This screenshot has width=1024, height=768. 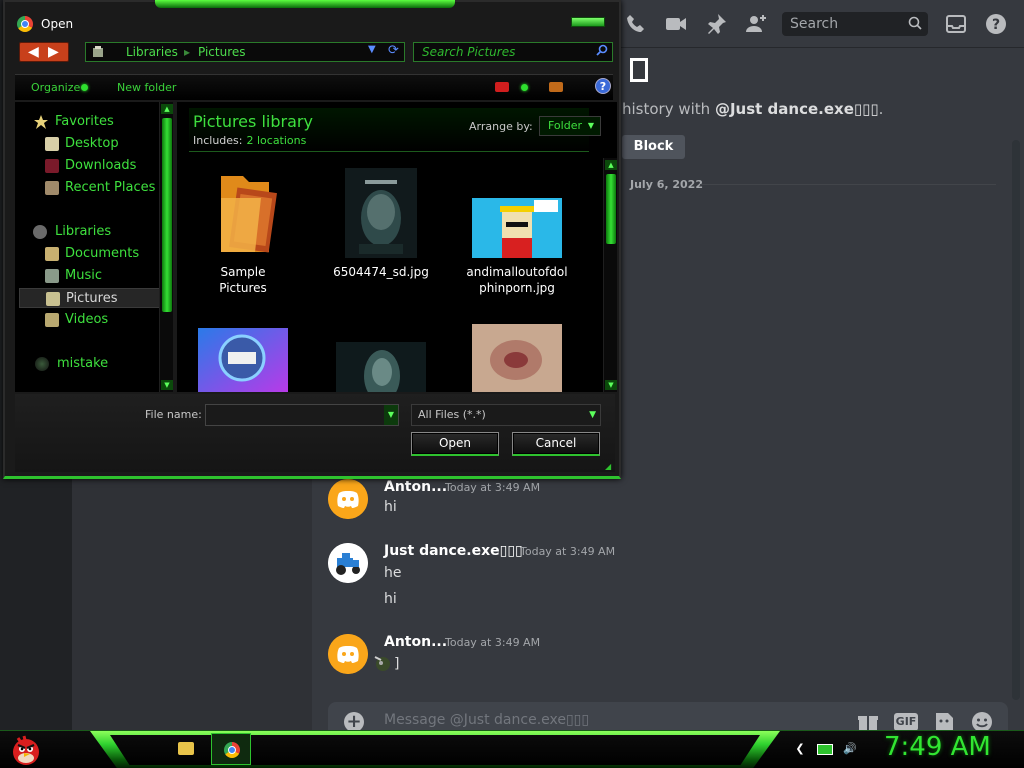 What do you see at coordinates (1016, 420) in the screenshot?
I see `chat-scrollbar` at bounding box center [1016, 420].